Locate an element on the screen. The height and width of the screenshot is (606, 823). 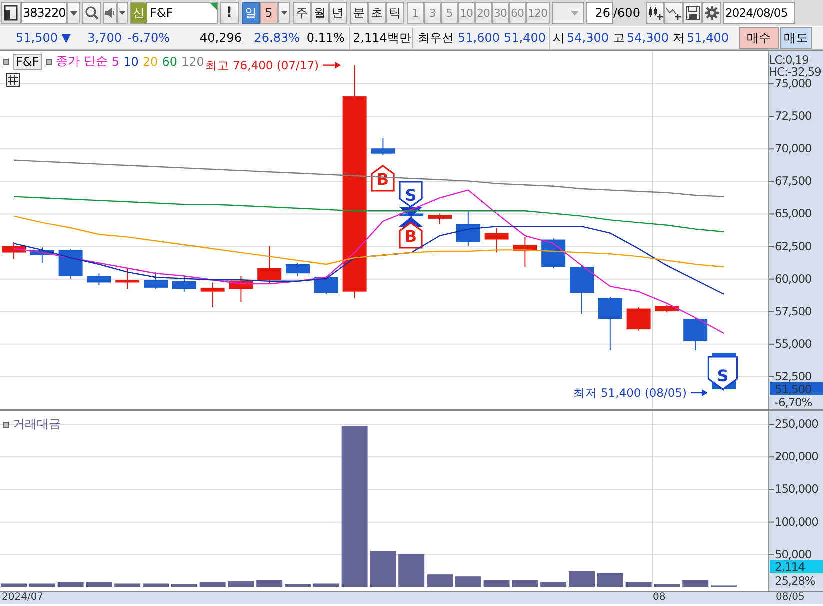
period-count-field: 5 is located at coordinates (269, 13).